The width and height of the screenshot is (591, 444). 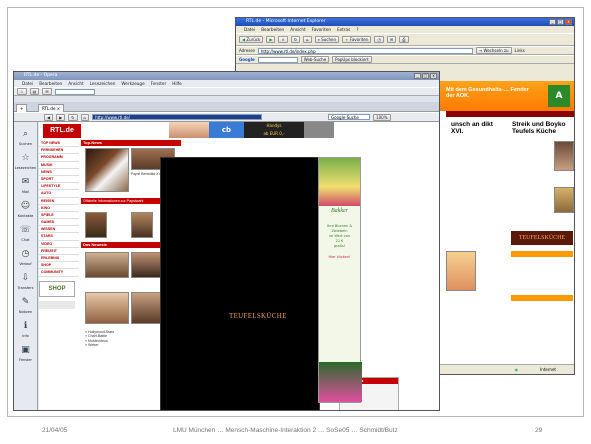 What do you see at coordinates (59, 187) in the screenshot?
I see `nav-item: LIFESTYLE` at bounding box center [59, 187].